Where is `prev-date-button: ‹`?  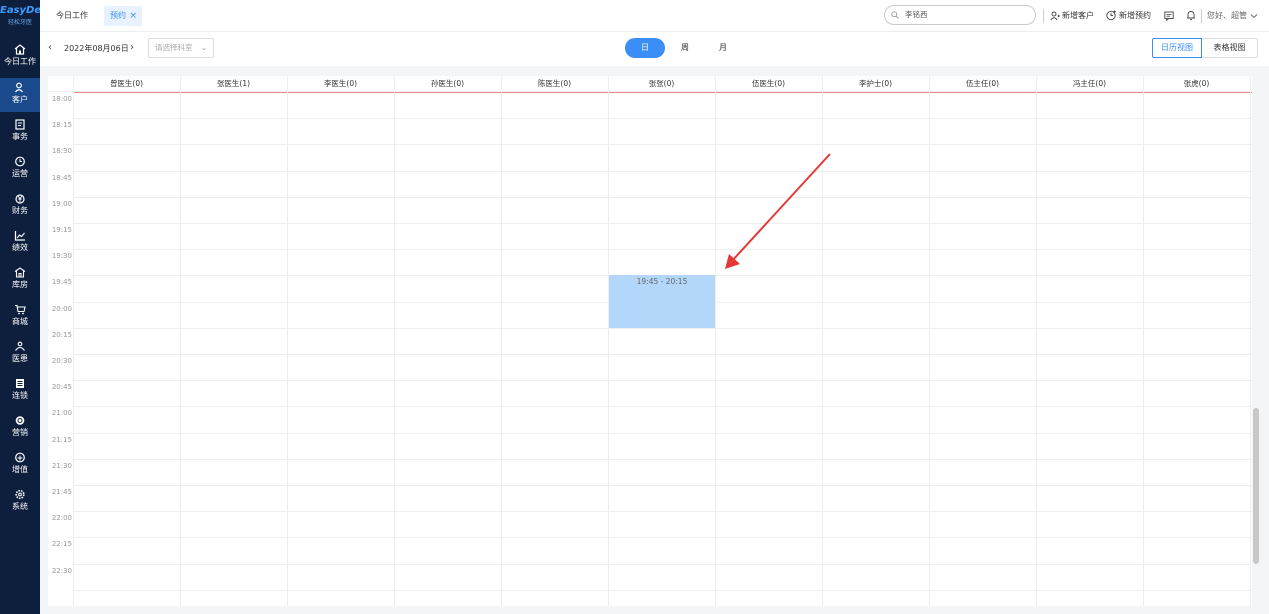
prev-date-button: ‹ is located at coordinates (50, 47).